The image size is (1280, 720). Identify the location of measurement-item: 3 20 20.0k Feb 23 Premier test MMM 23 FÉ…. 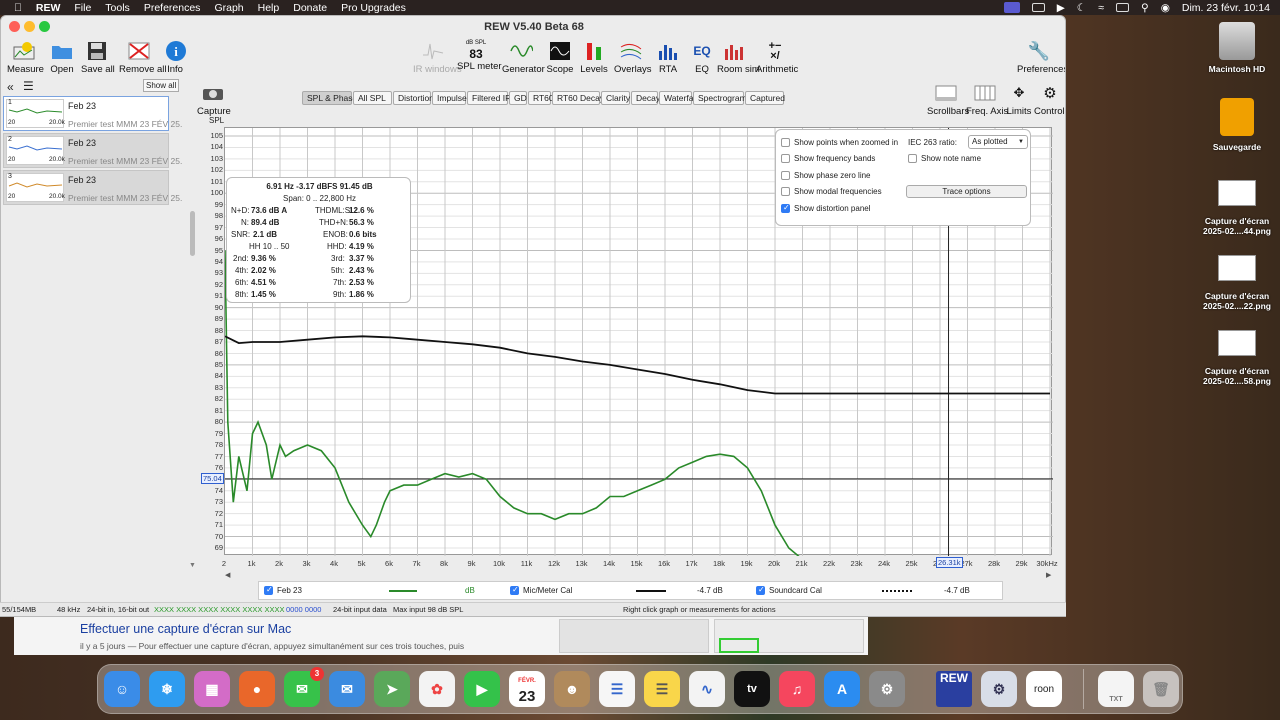
(92, 187).